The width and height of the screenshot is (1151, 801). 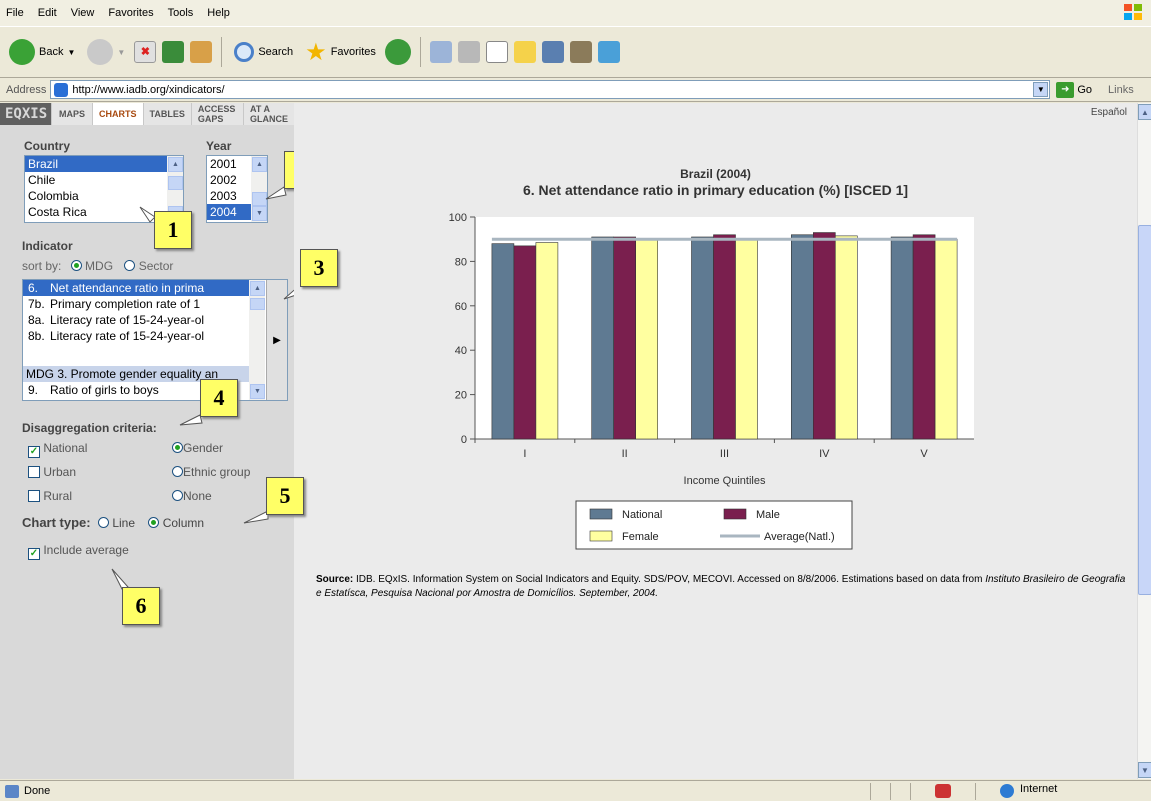 I want to click on rural-option: Rural, so click(x=50, y=496).